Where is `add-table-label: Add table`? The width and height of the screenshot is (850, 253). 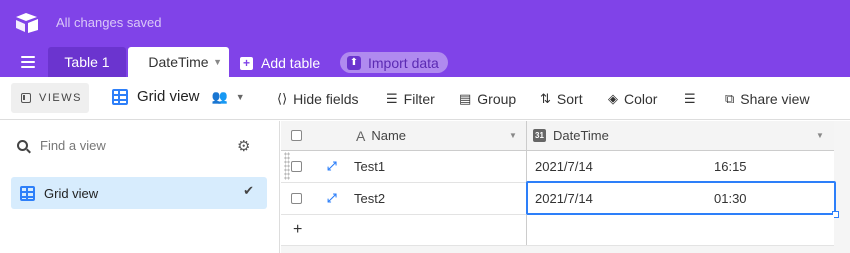
add-table-label: Add table is located at coordinates (291, 63).